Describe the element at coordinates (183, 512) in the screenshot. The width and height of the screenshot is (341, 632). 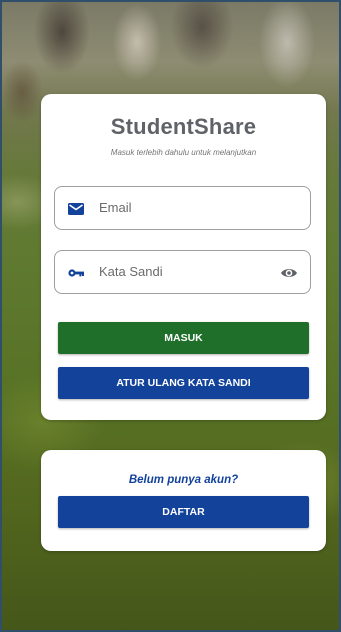
I see `register-button: DAFTAR` at that location.